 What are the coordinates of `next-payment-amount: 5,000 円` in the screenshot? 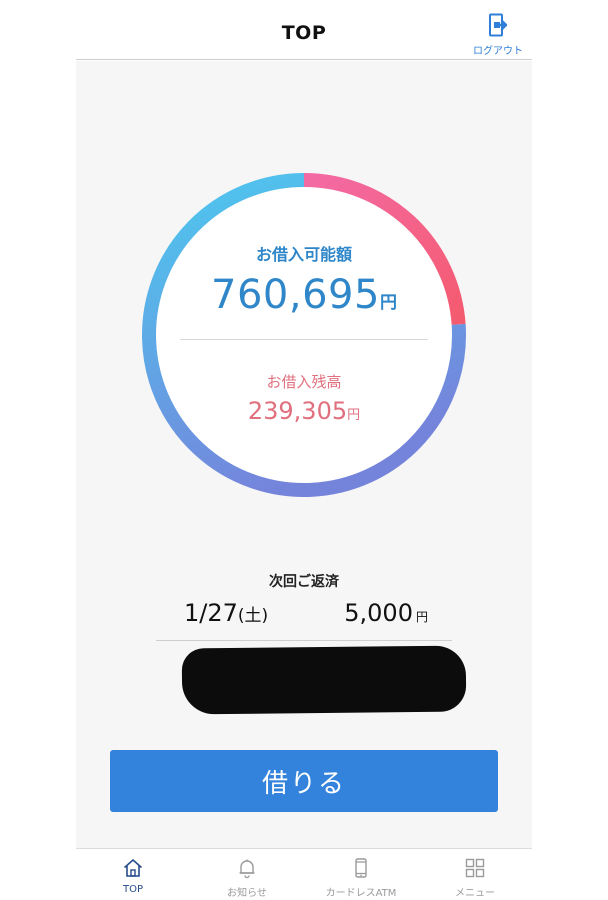 It's located at (386, 613).